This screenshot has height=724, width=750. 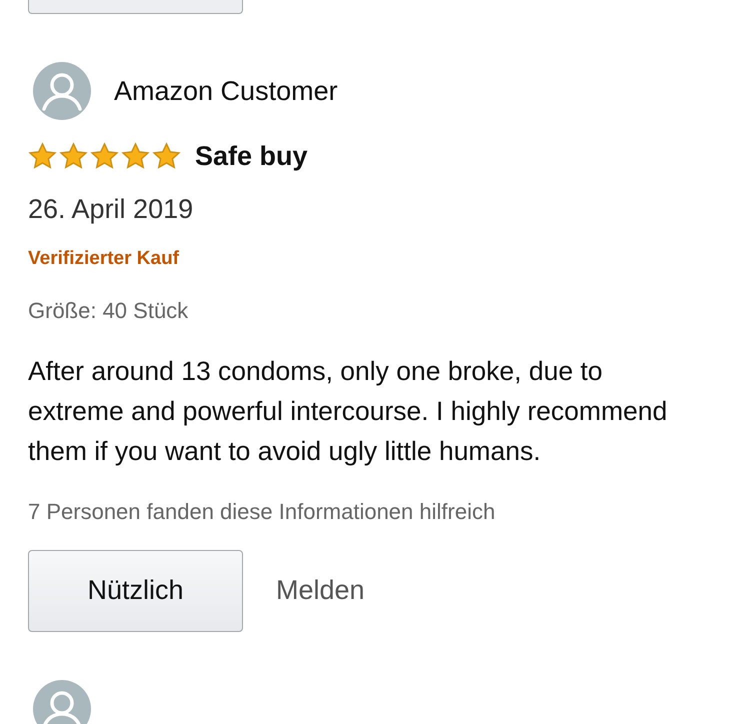 What do you see at coordinates (62, 91) in the screenshot?
I see `avatar-icon` at bounding box center [62, 91].